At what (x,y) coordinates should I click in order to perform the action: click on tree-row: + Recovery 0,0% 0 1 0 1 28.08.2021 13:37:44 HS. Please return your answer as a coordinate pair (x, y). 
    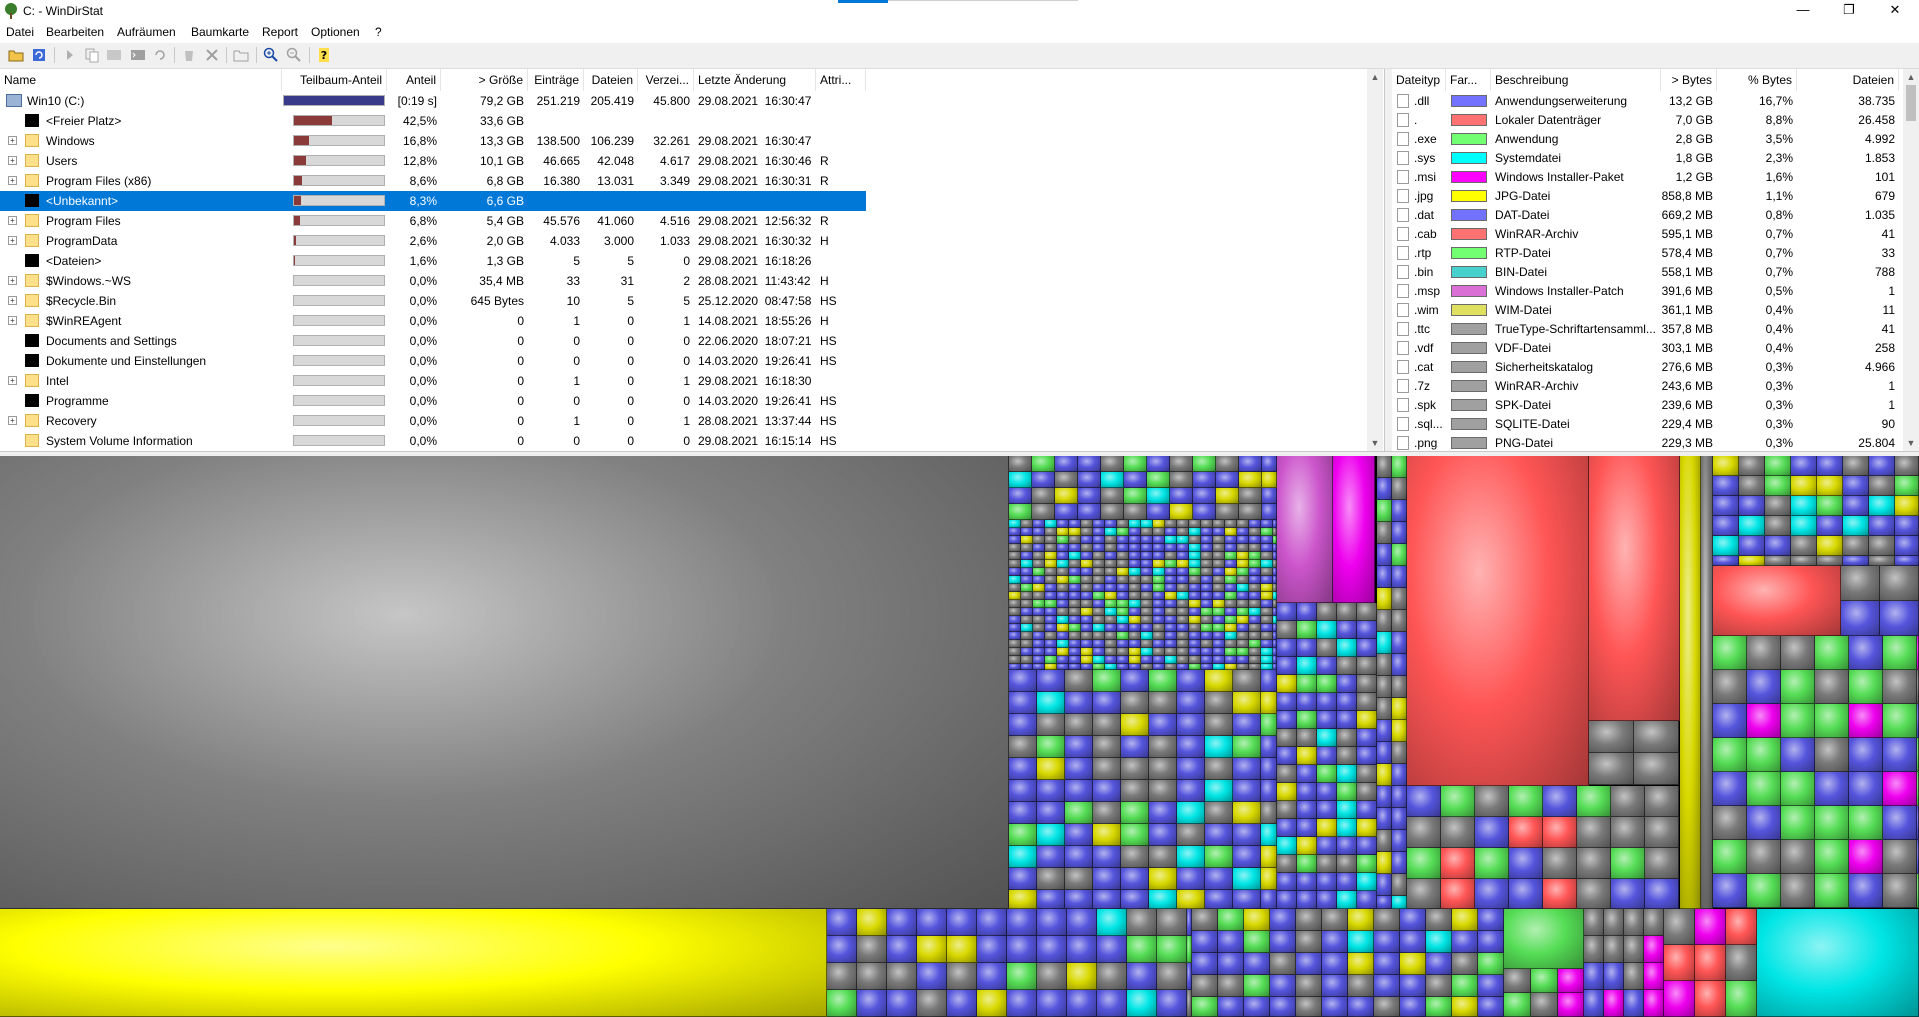
    Looking at the image, I should click on (683, 421).